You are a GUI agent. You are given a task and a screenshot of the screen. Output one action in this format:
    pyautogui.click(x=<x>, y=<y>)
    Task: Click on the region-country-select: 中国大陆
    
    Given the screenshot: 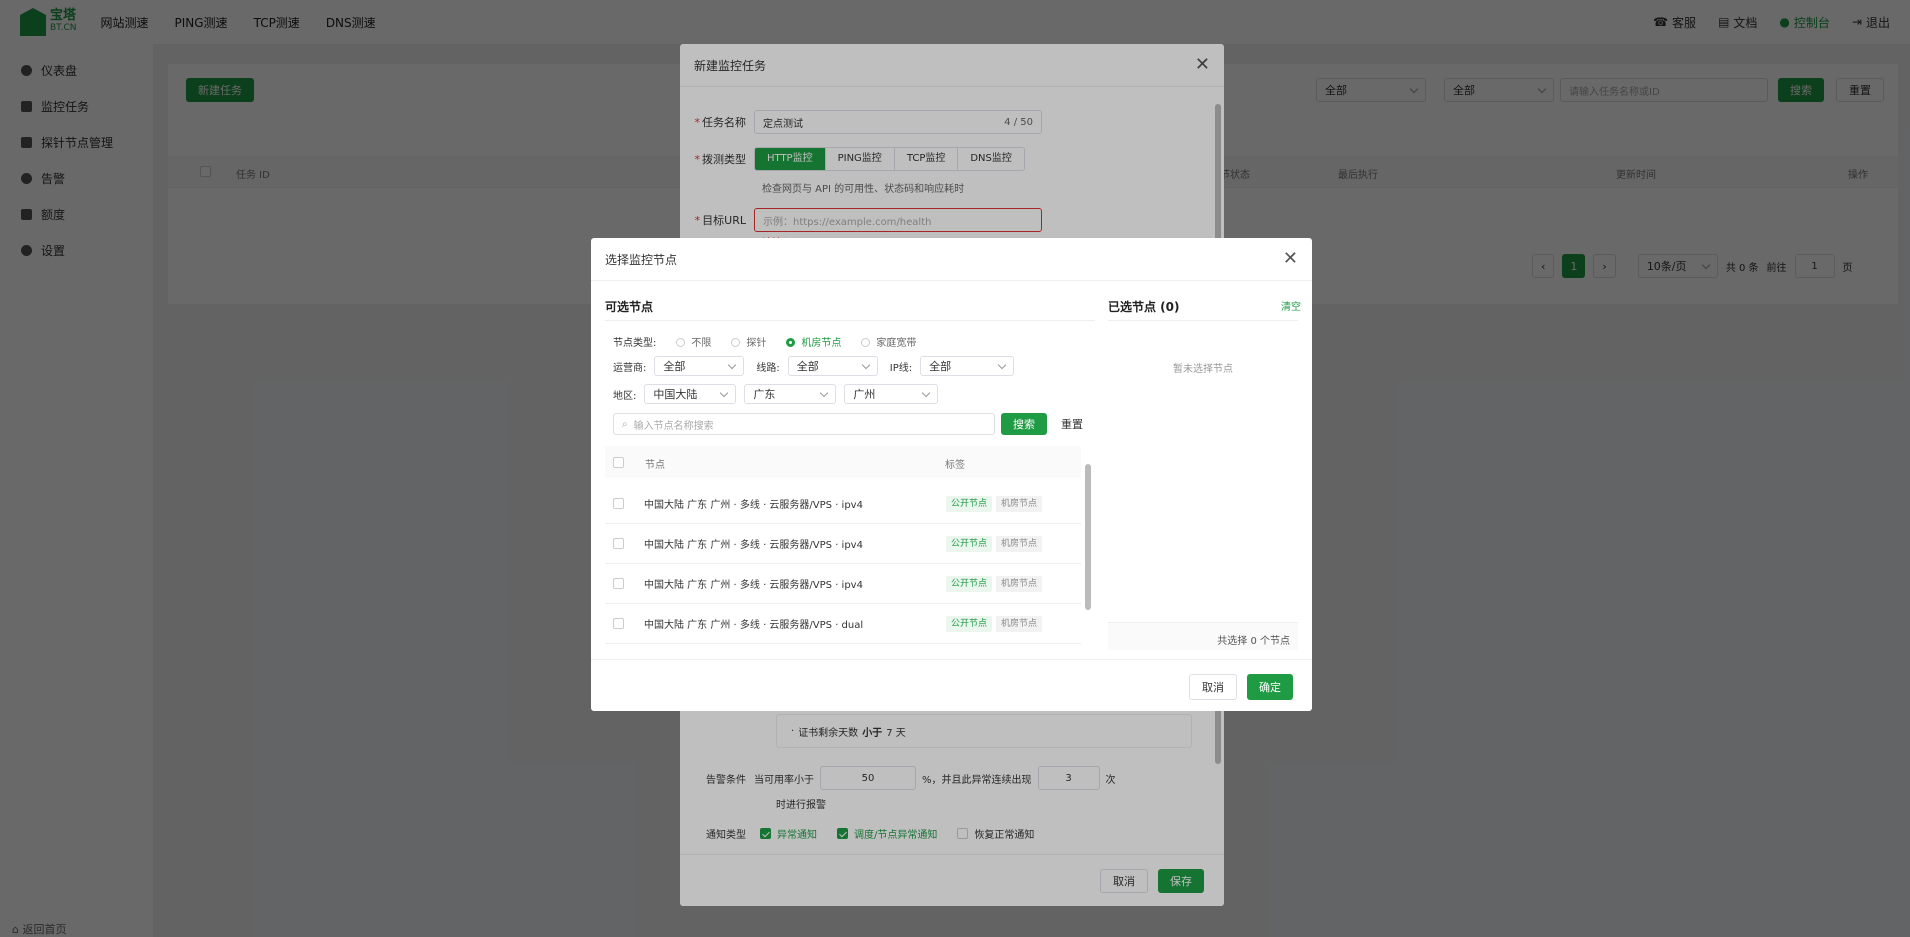 What is the action you would take?
    pyautogui.click(x=690, y=394)
    